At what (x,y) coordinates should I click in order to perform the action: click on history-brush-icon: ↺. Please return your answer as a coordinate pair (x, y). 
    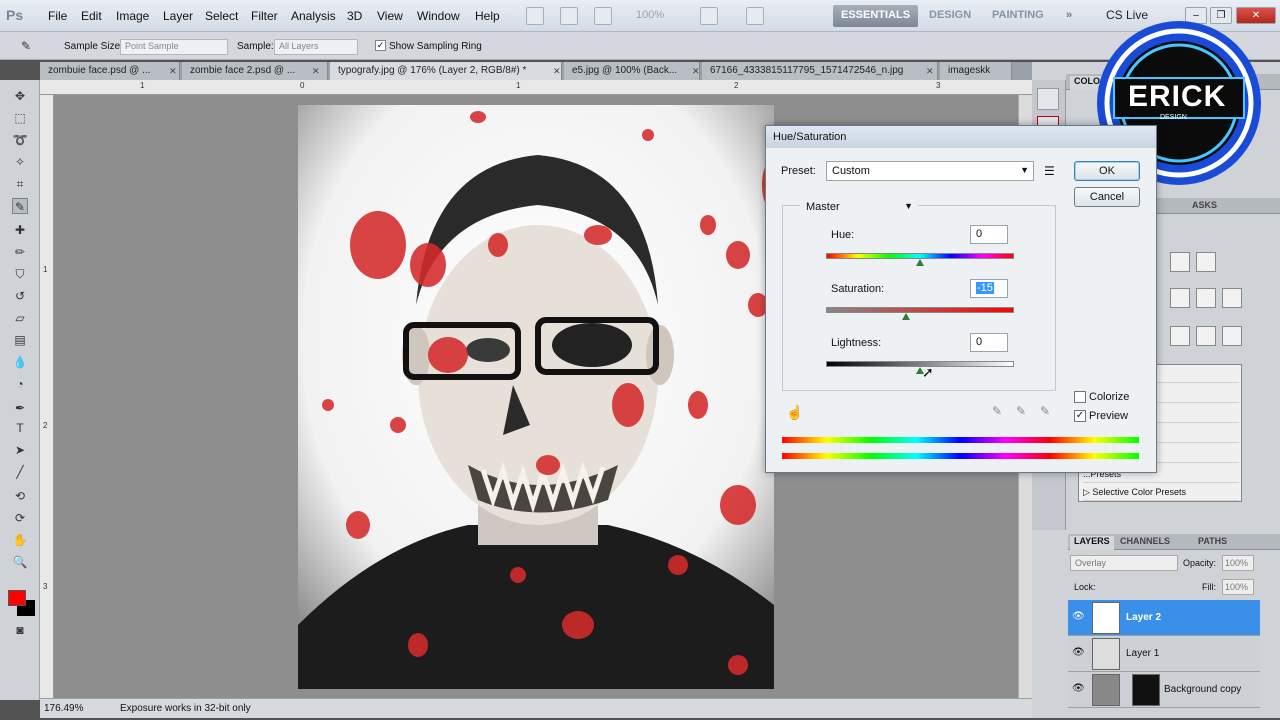
    Looking at the image, I should click on (20, 296).